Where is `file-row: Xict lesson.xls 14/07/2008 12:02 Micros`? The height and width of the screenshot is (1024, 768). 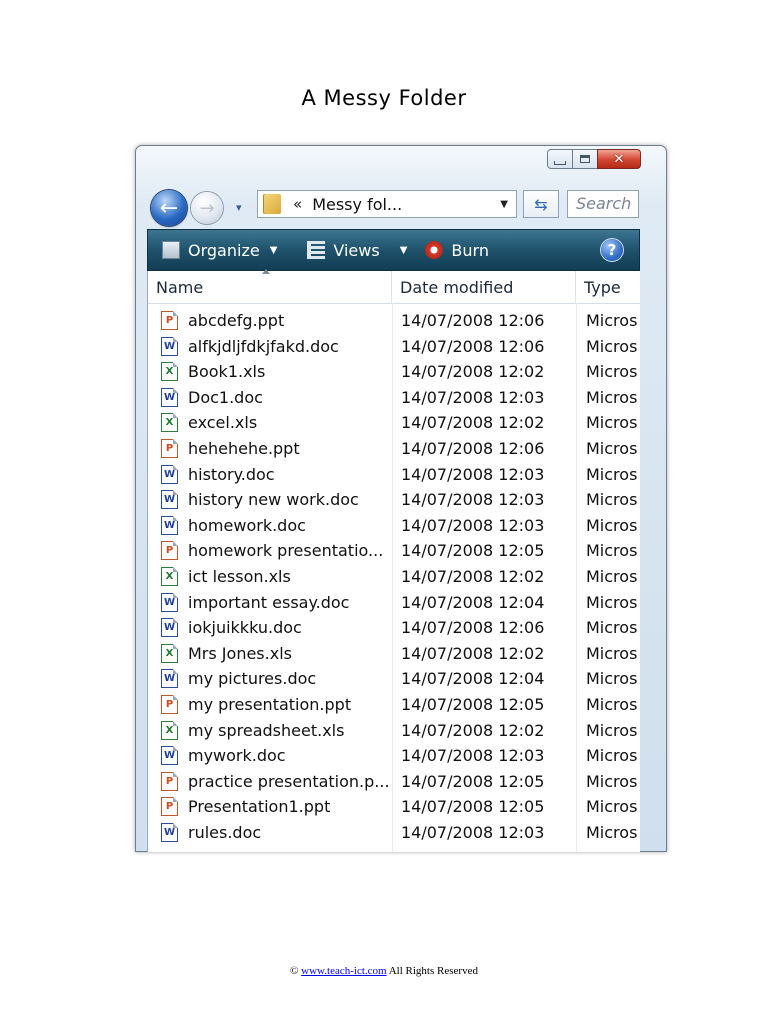 file-row: Xict lesson.xls 14/07/2008 12:02 Micros is located at coordinates (394, 577).